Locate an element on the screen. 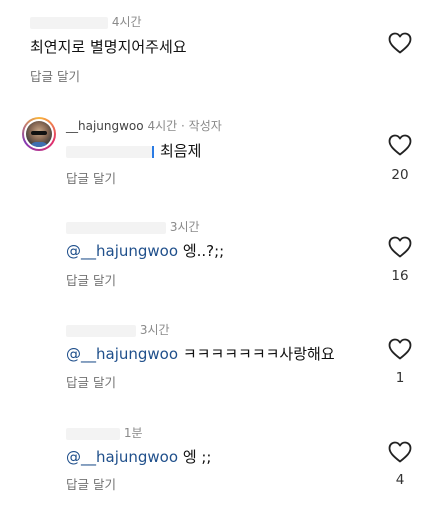  comment-text: 최음제 is located at coordinates (181, 151).